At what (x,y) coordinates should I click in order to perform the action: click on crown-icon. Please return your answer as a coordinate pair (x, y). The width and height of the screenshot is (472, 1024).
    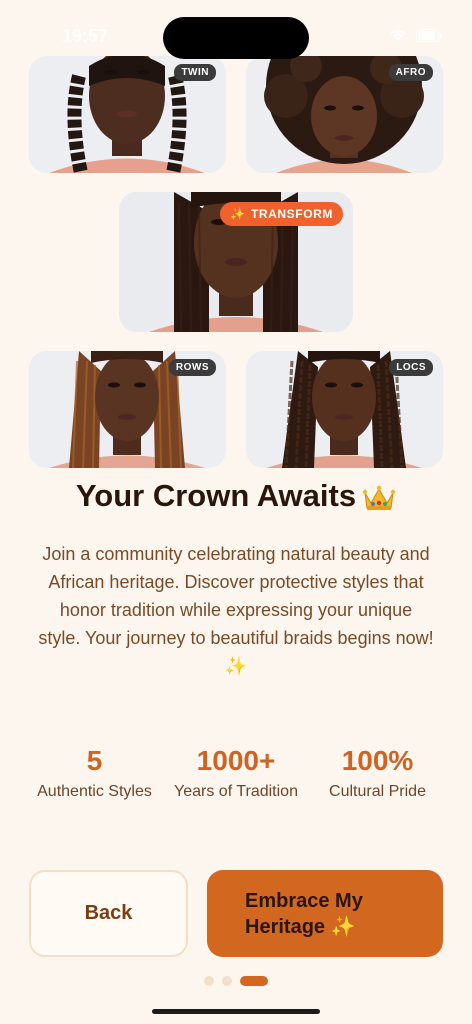
    Looking at the image, I should click on (379, 497).